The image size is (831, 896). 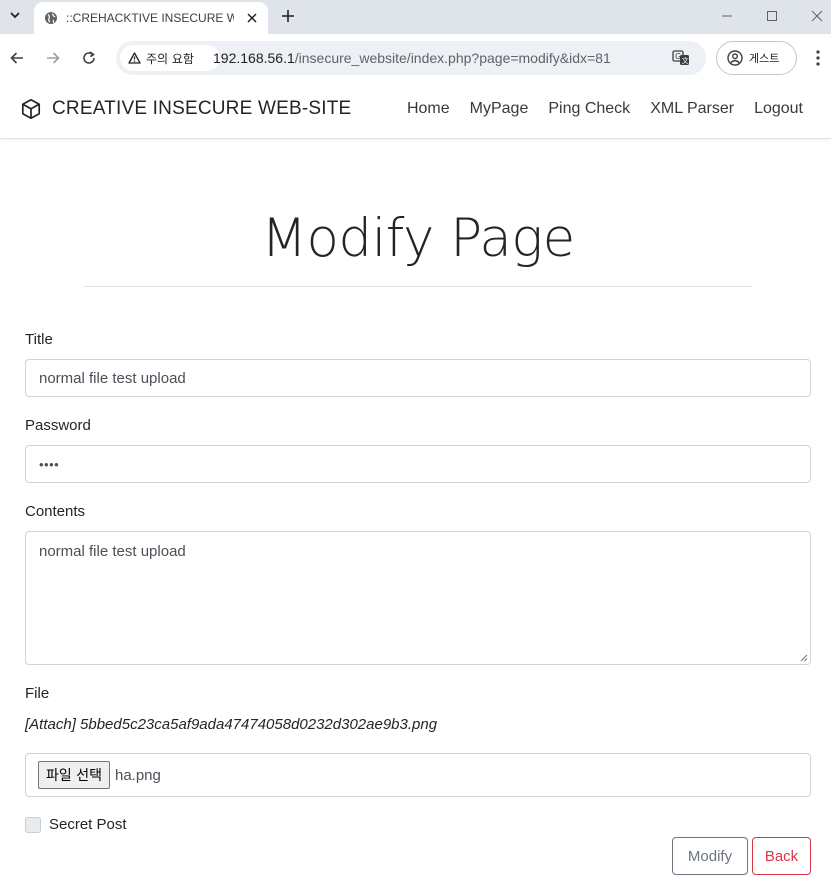 What do you see at coordinates (112, 551) in the screenshot?
I see `contents-value: normal file test upload` at bounding box center [112, 551].